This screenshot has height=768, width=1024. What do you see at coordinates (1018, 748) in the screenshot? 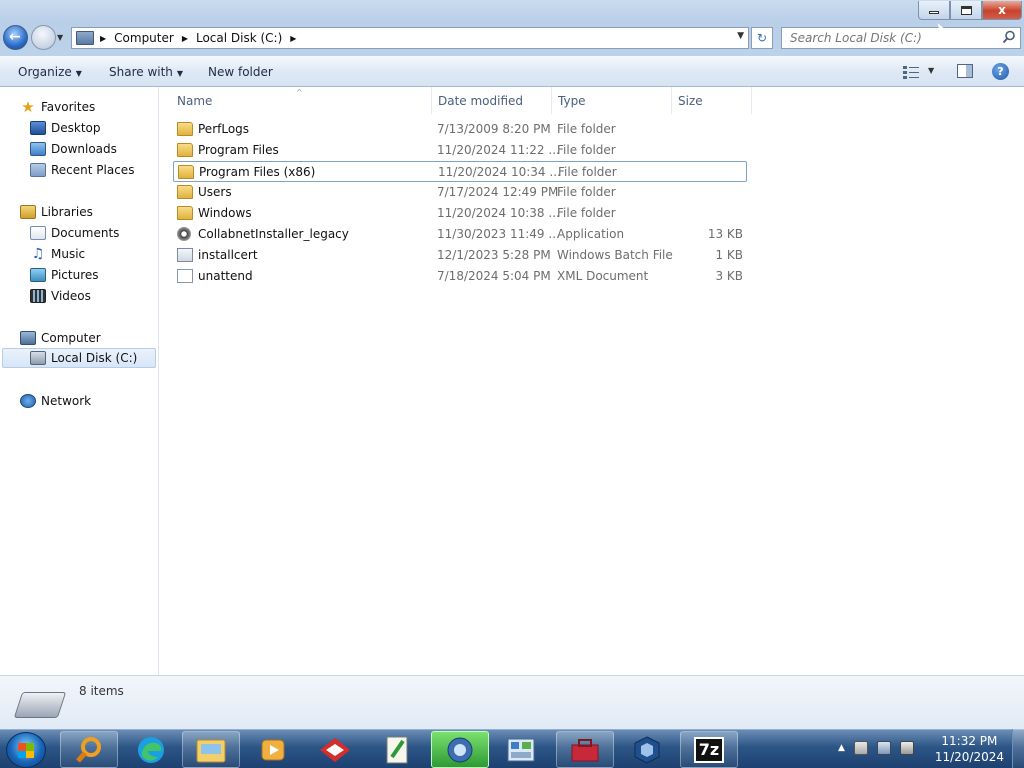
I see `show-desktop-button` at bounding box center [1018, 748].